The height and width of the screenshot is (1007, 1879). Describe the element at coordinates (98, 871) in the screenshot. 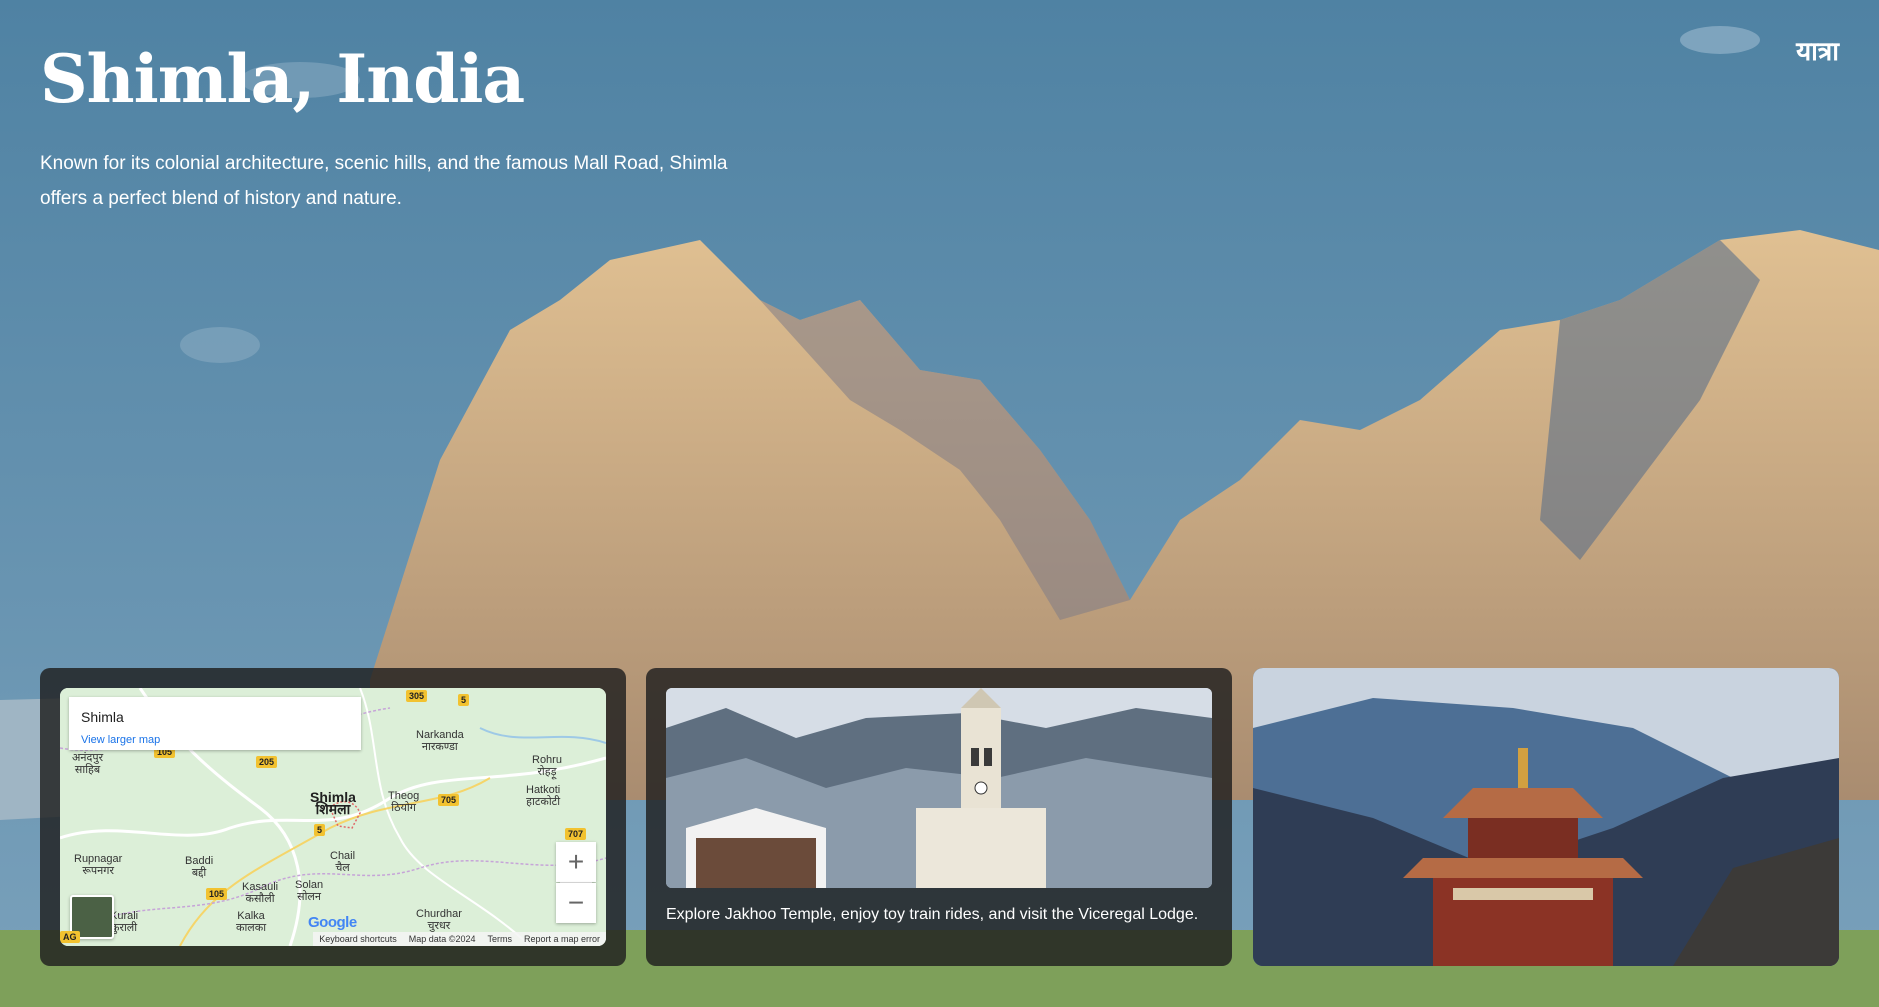

I see `label-hi: रूपनगर` at that location.